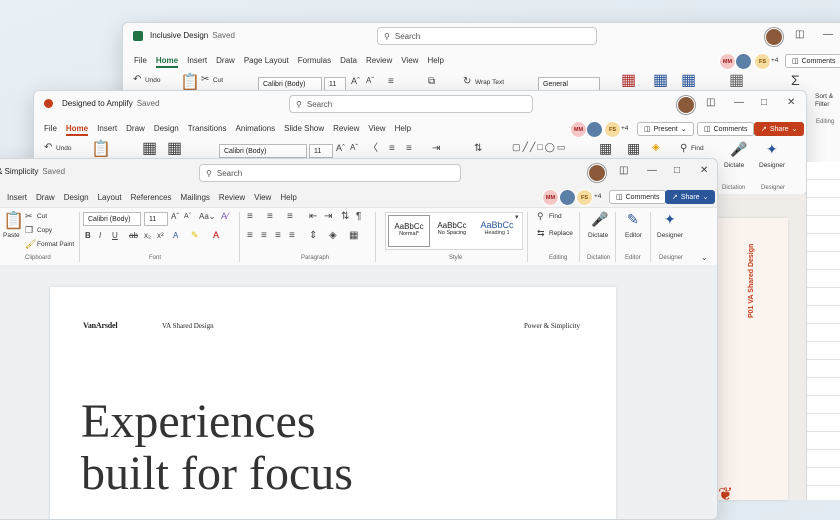 The image size is (840, 520). What do you see at coordinates (517, 217) in the screenshot?
I see `styles-more-icon: ▾` at bounding box center [517, 217].